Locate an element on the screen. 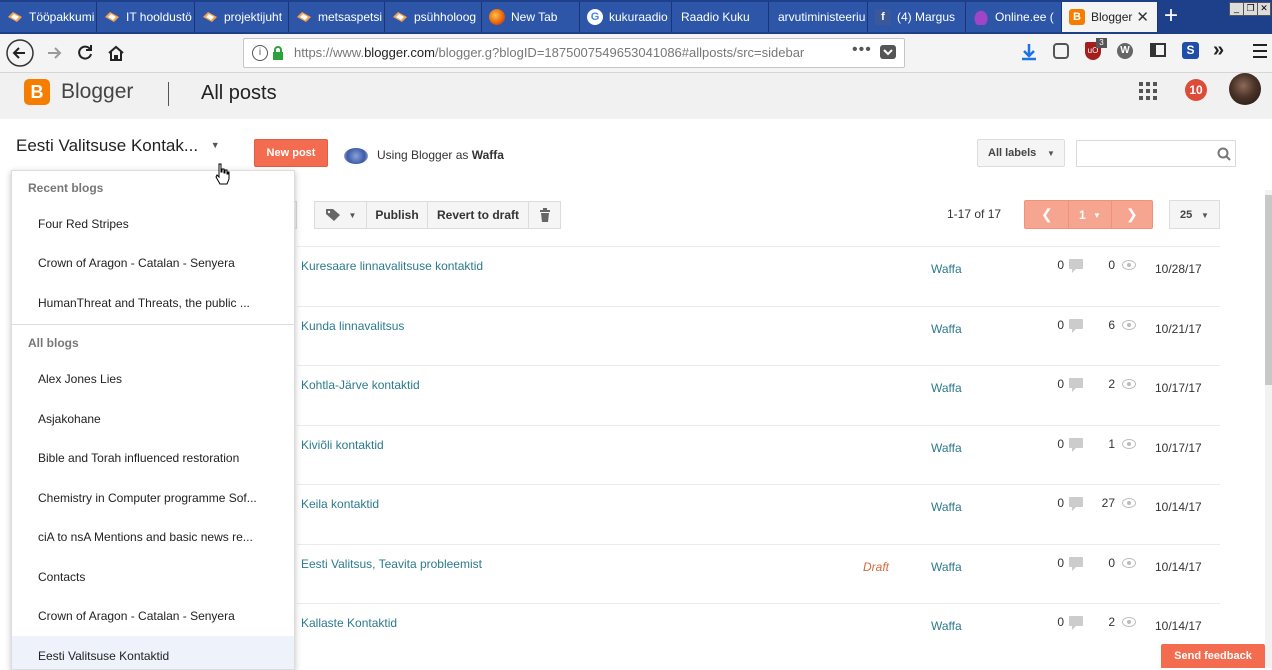  restore-window-button: ❐ is located at coordinates (1250, 9).